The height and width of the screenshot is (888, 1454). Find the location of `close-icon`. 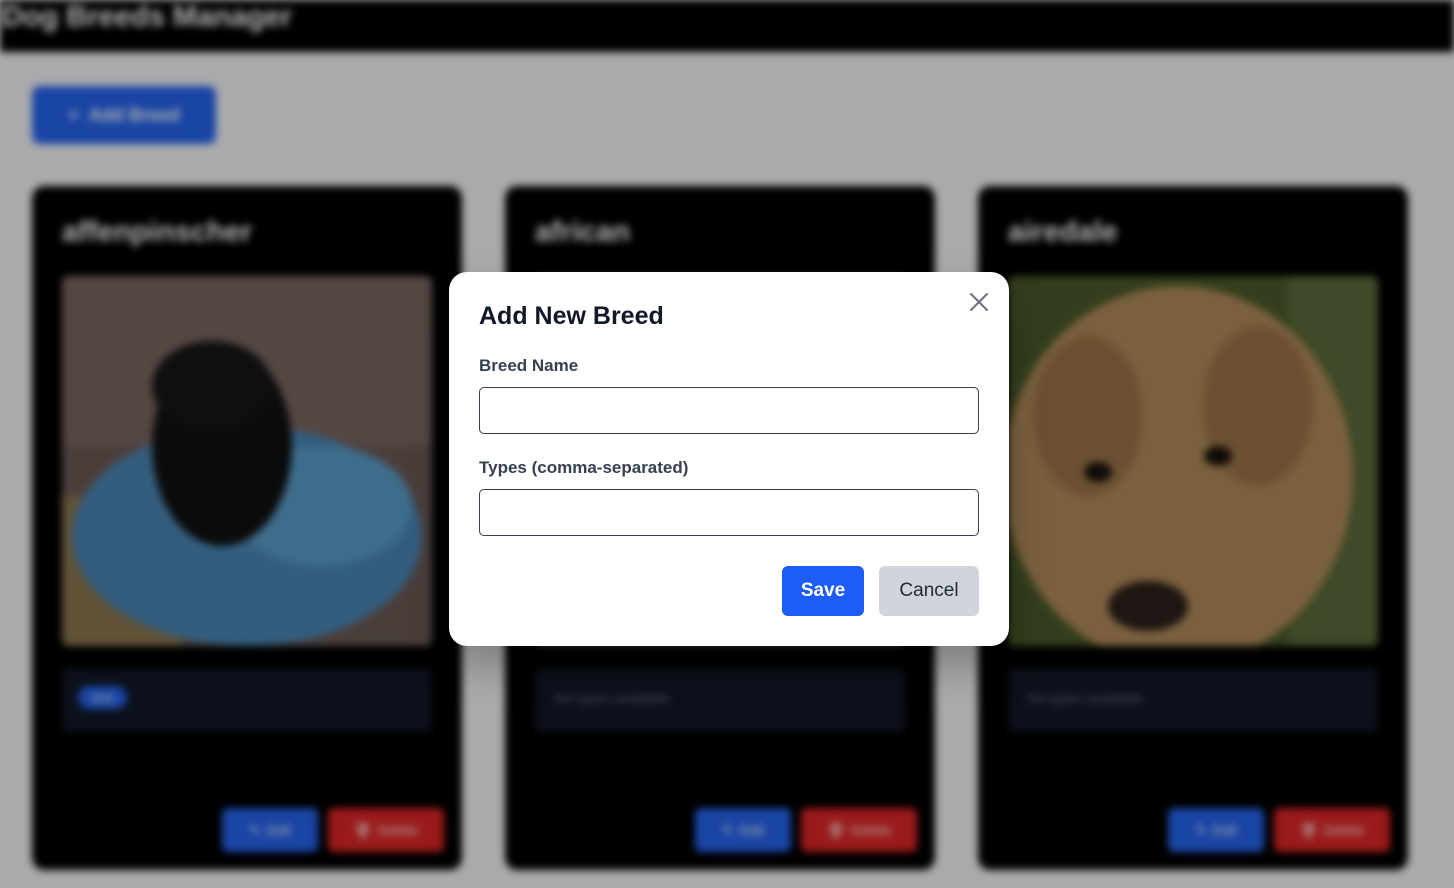

close-icon is located at coordinates (979, 302).